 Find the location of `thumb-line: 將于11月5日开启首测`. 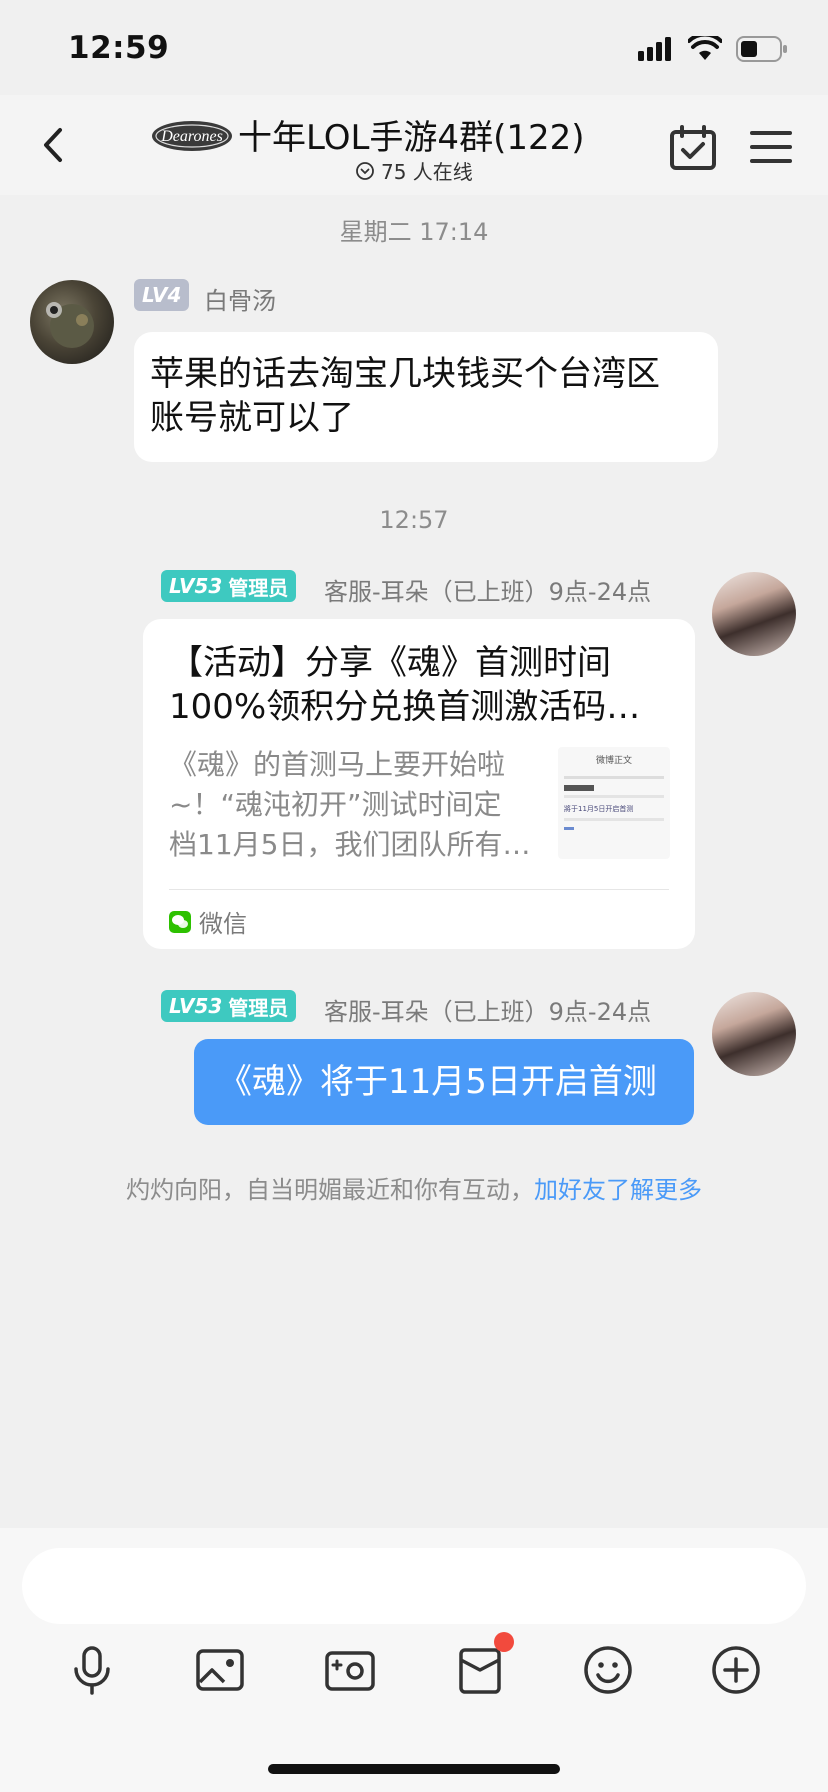

thumb-line: 將于11月5日开启首测 is located at coordinates (599, 809).